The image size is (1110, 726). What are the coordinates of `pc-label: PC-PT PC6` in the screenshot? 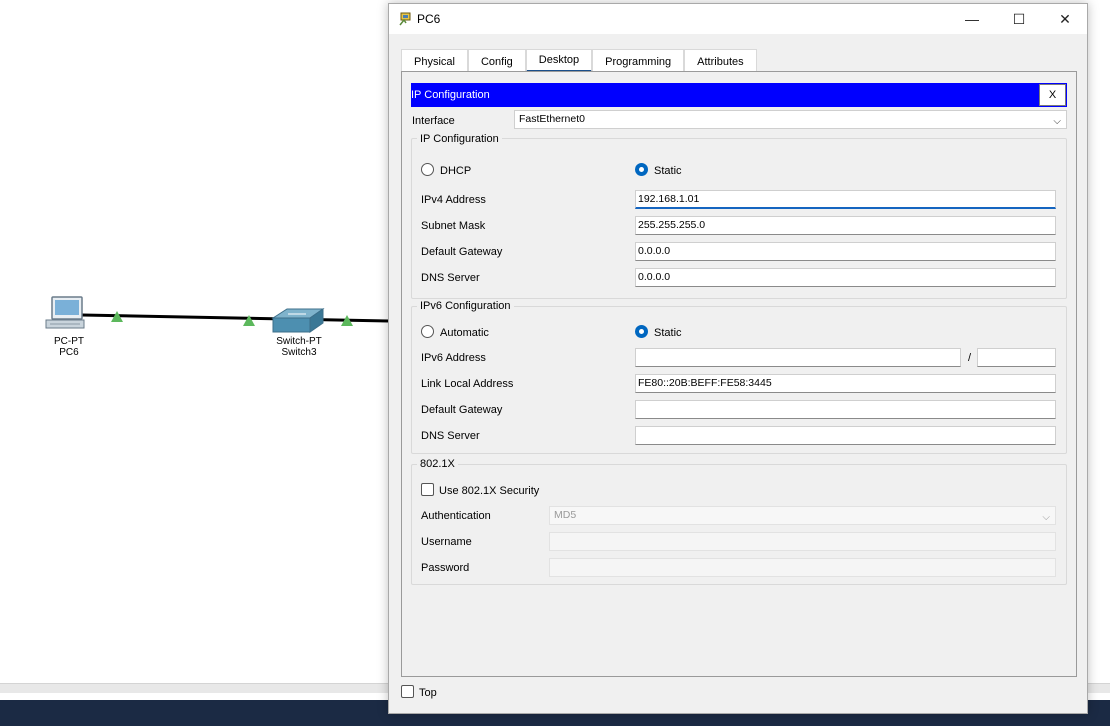 It's located at (69, 347).